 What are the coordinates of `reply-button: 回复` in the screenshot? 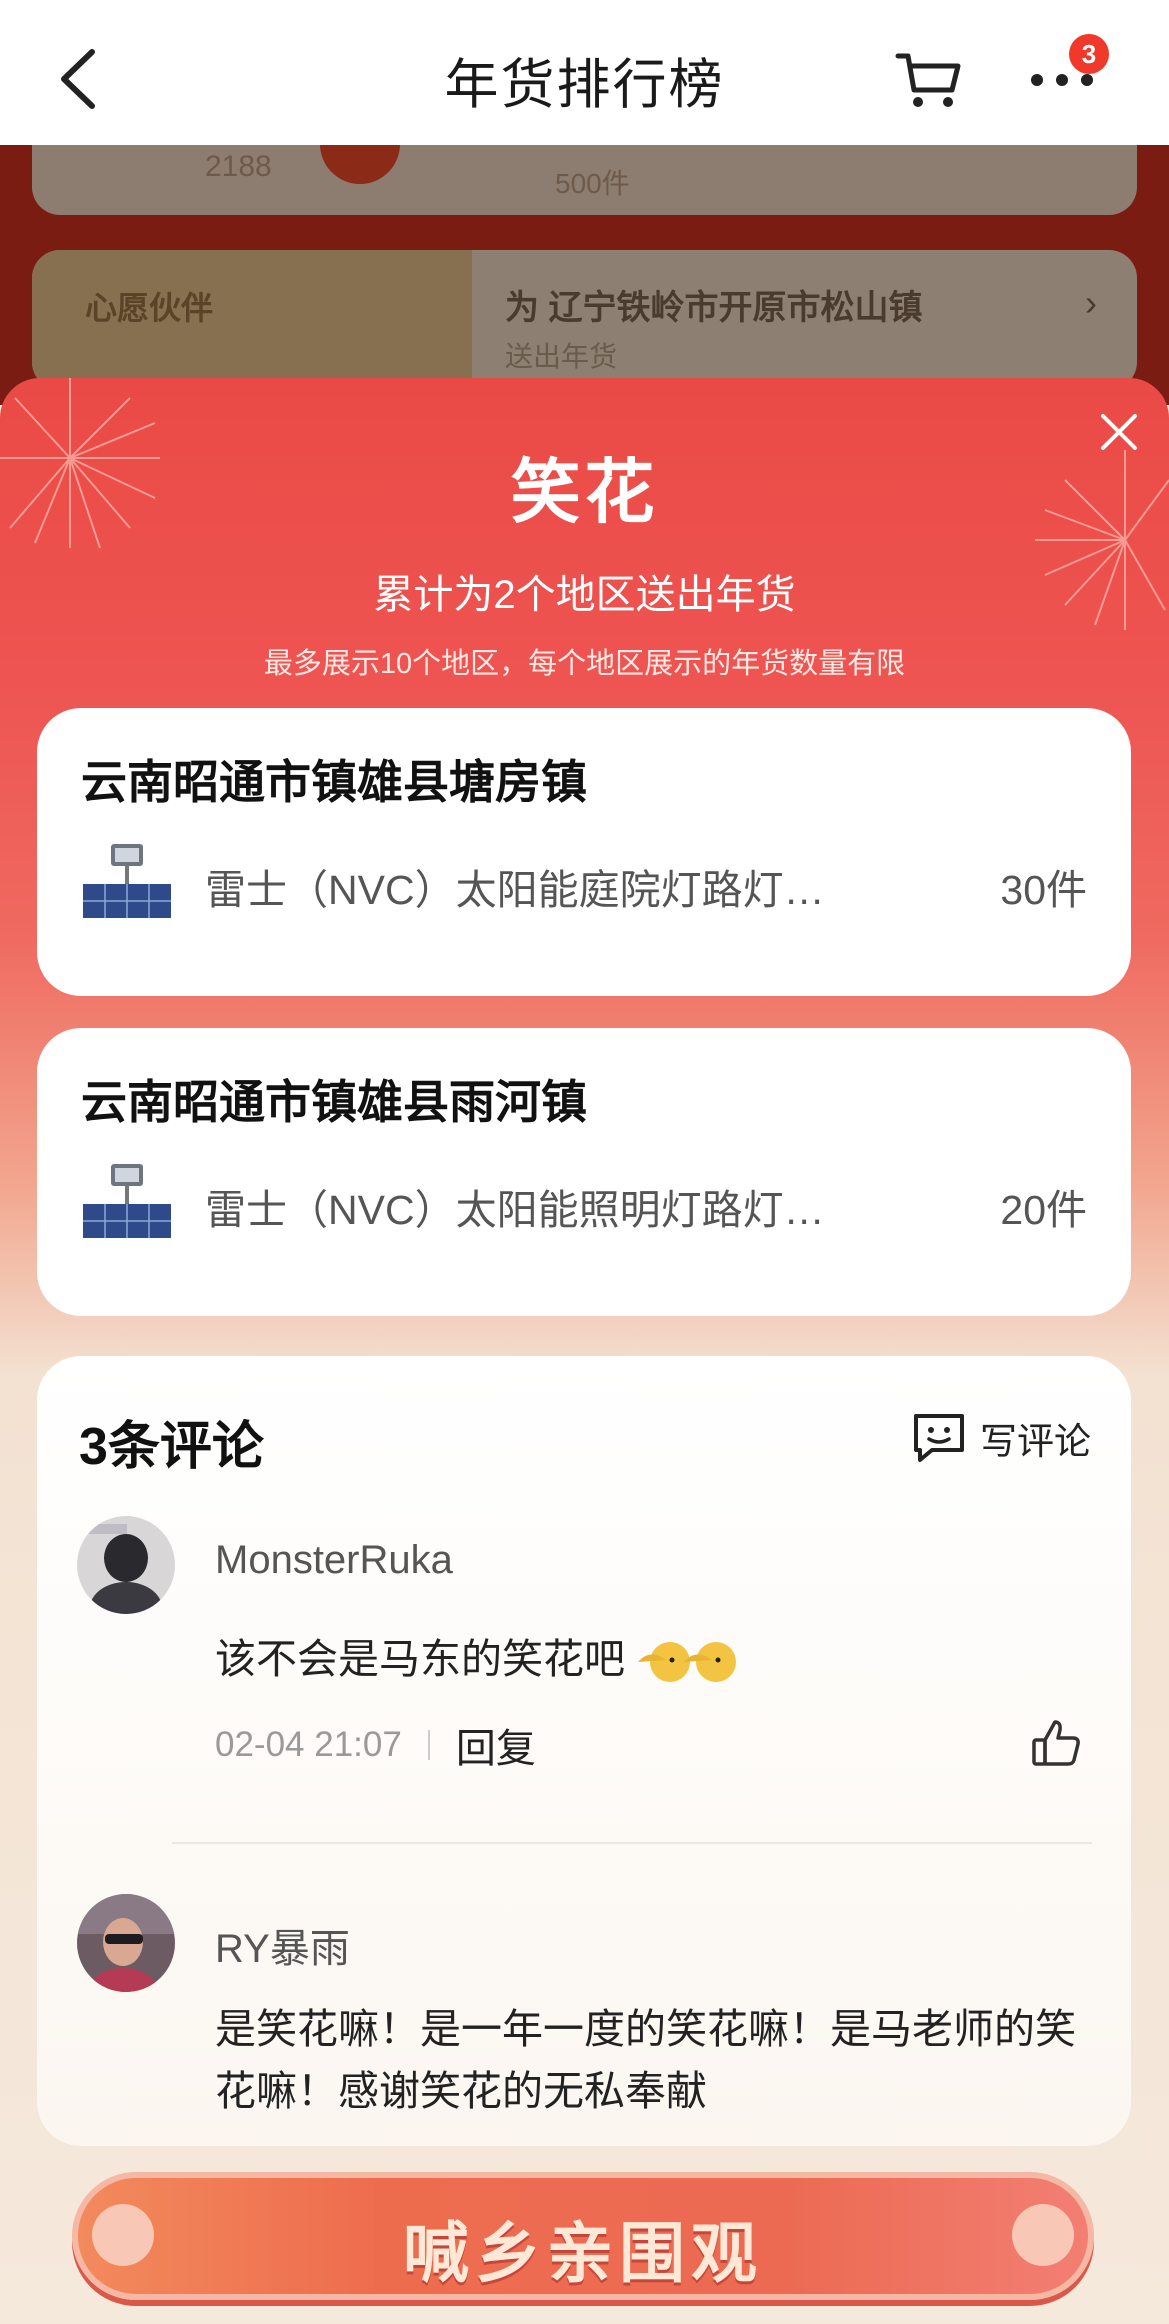 It's located at (496, 1745).